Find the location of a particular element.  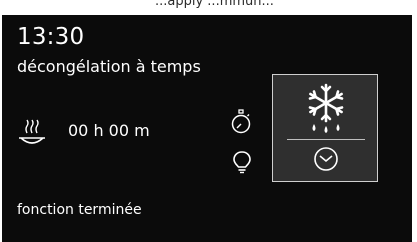

light-bulb-icon is located at coordinates (242, 162).